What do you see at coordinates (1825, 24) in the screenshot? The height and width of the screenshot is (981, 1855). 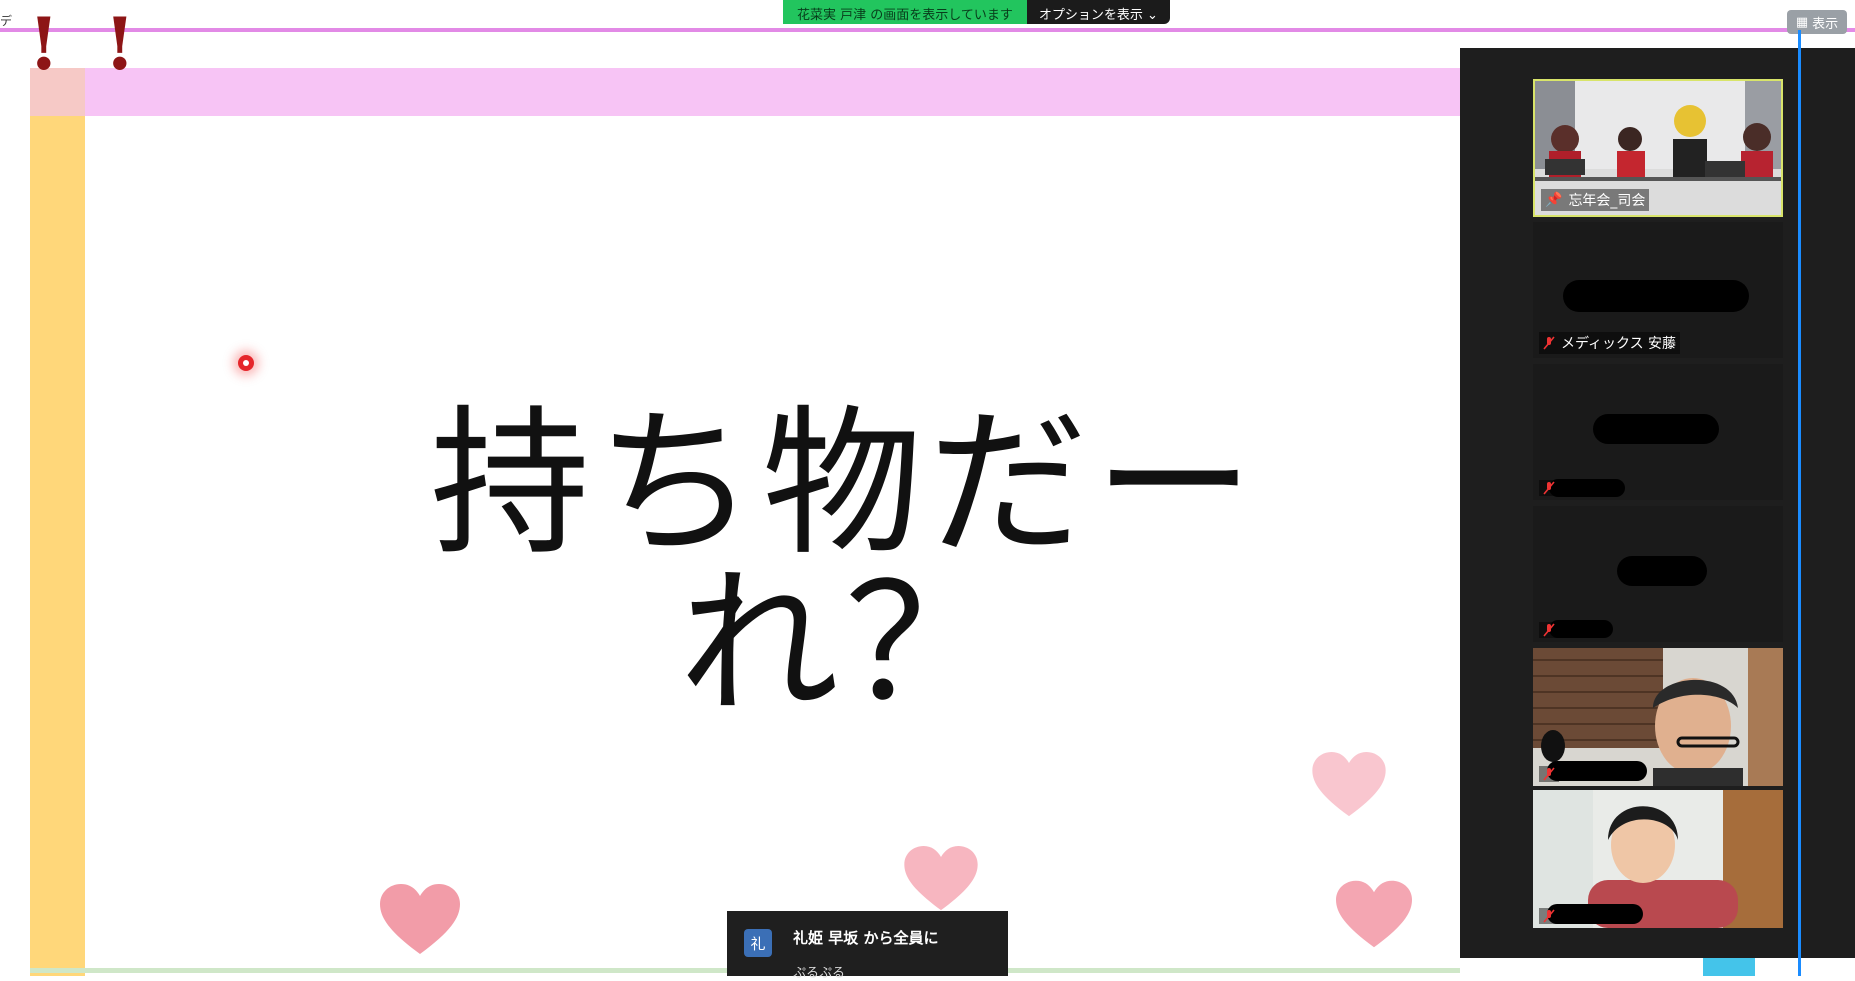 I see `view-button-label: 表示` at bounding box center [1825, 24].